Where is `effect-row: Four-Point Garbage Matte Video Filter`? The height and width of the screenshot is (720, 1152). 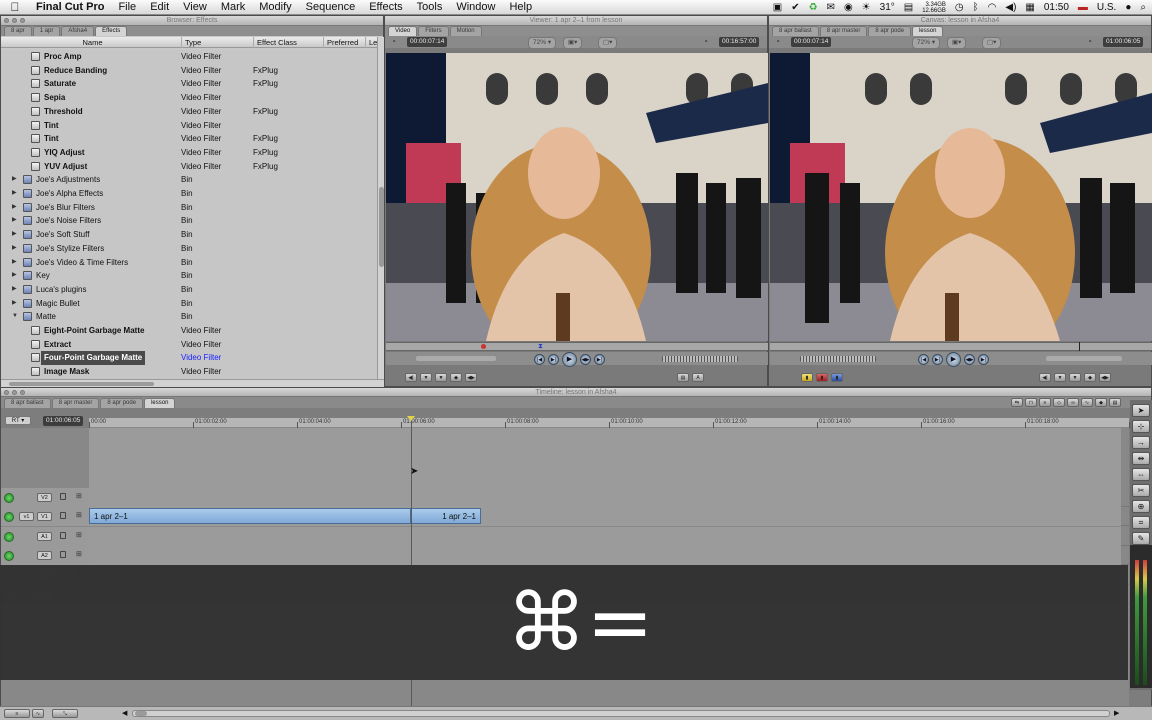 effect-row: Four-Point Garbage Matte Video Filter is located at coordinates (189, 358).